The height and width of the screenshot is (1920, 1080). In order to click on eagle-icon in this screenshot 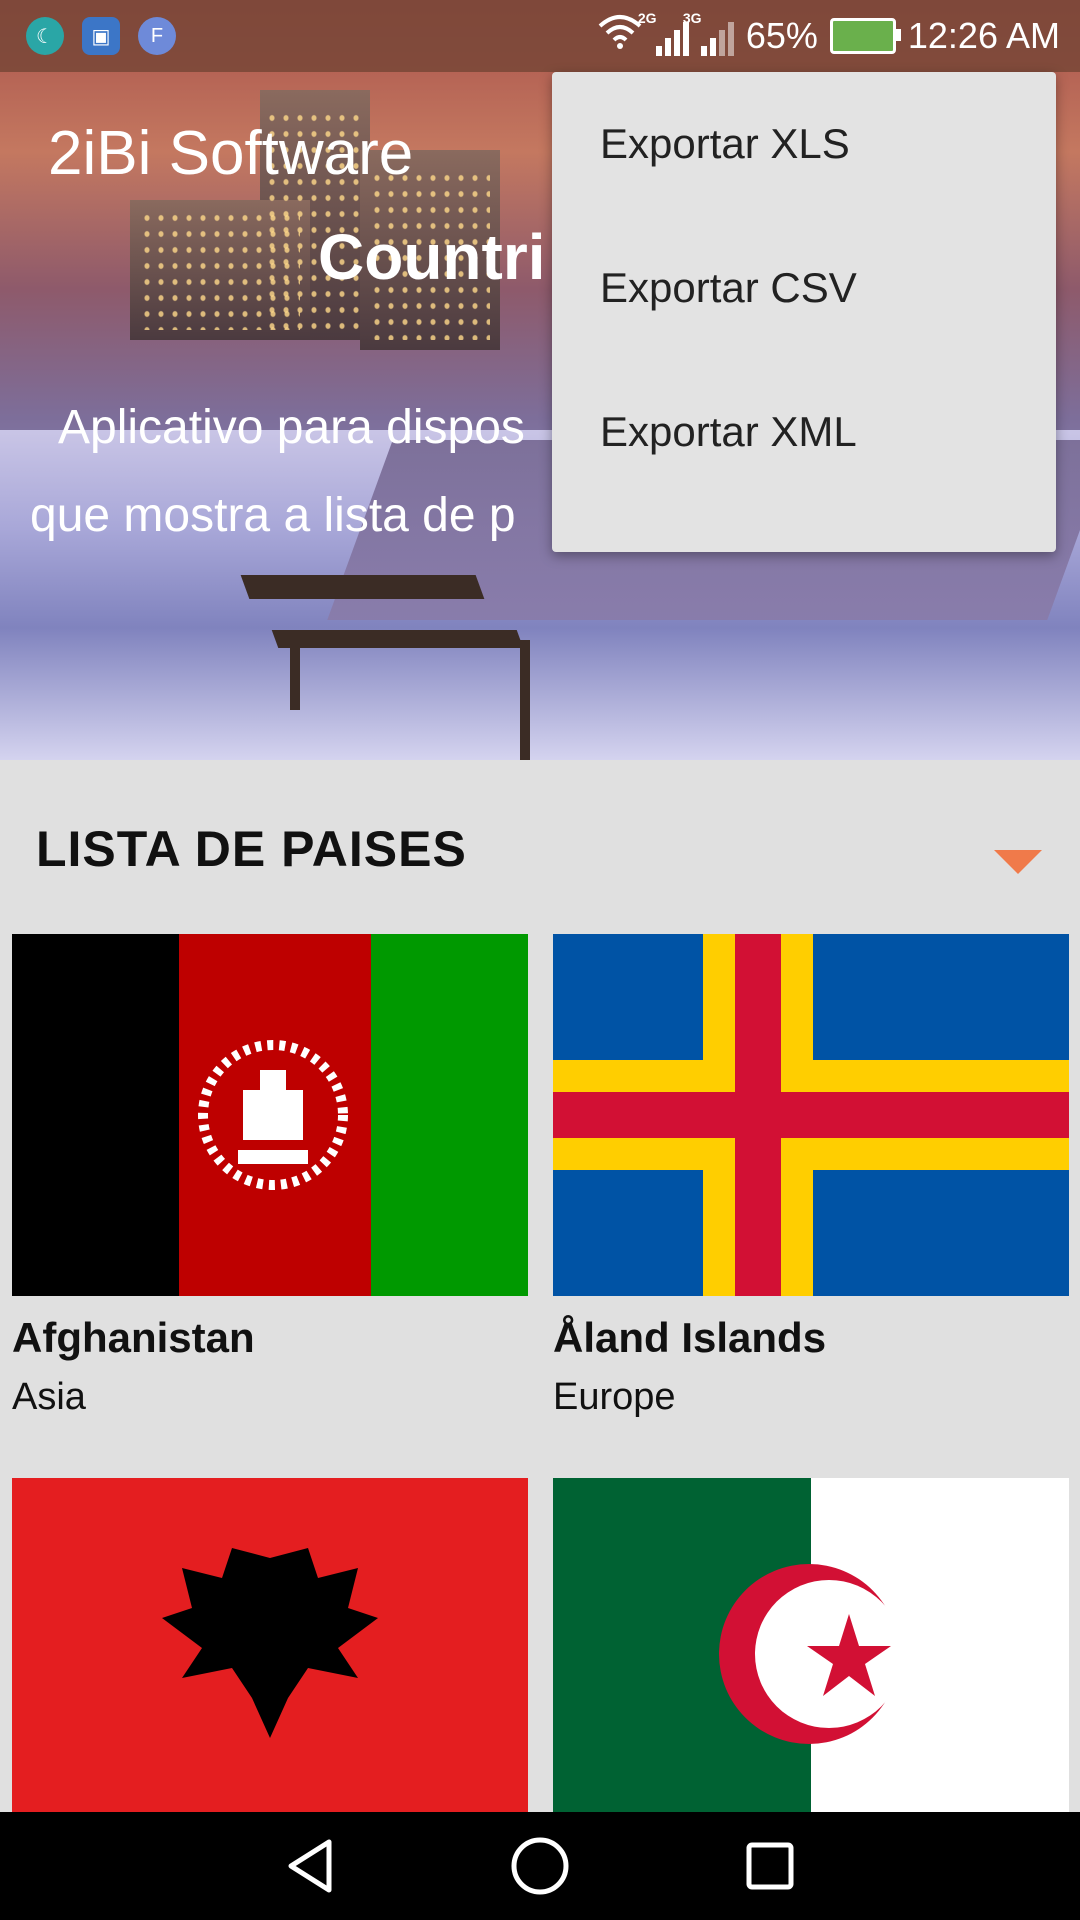, I will do `click(270, 1643)`.